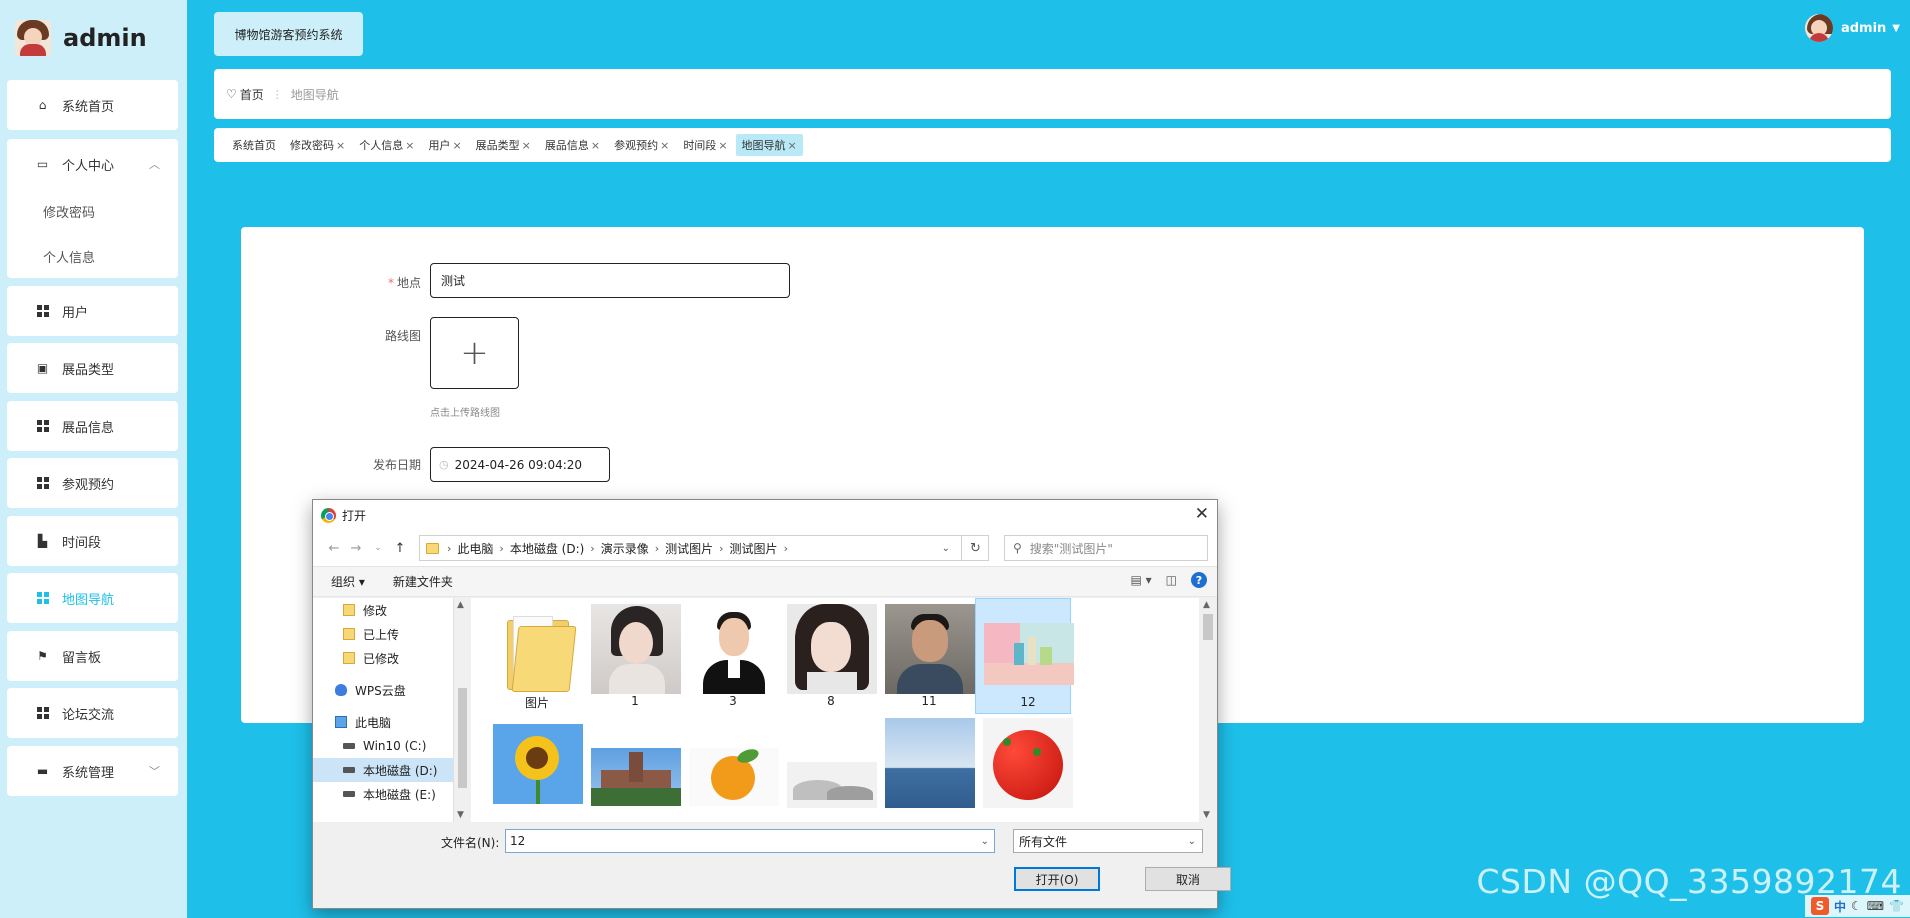 The width and height of the screenshot is (1910, 918). What do you see at coordinates (474, 353) in the screenshot?
I see `route-upload-button: +` at bounding box center [474, 353].